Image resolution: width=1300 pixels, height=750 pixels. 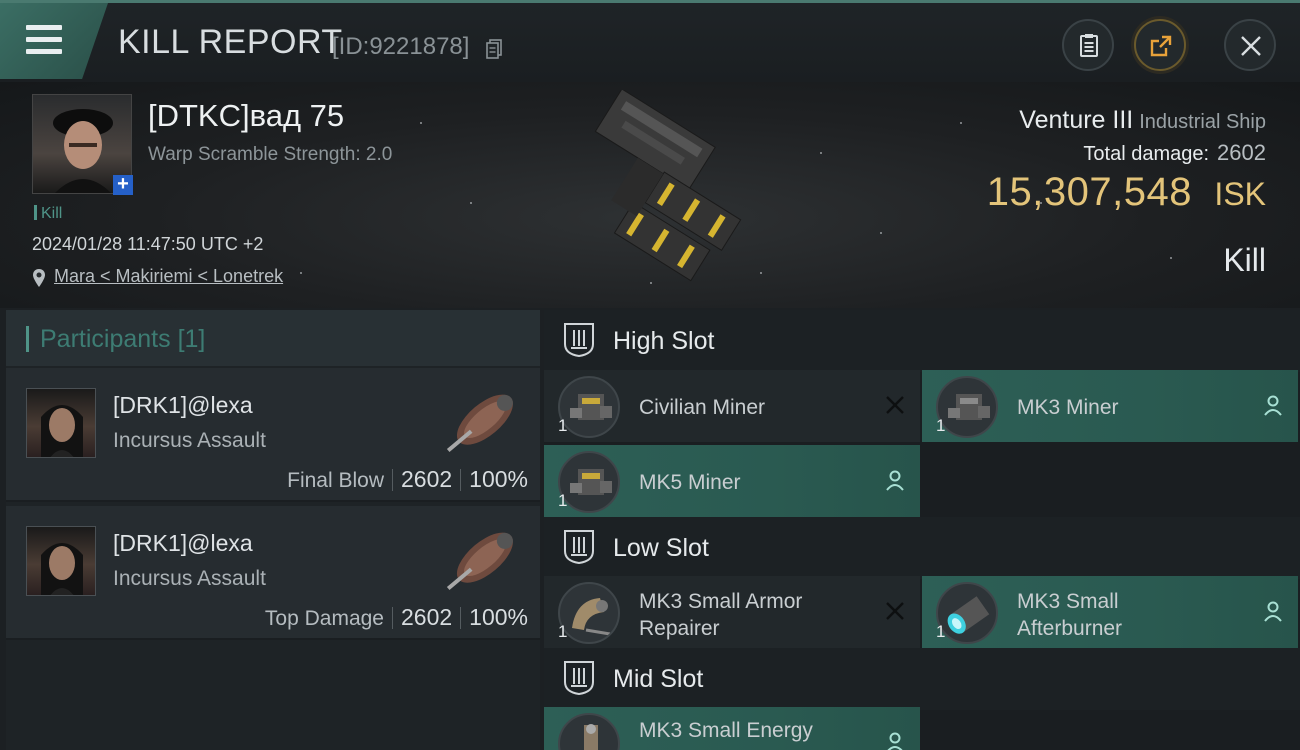 I want to click on close-icon, so click(x=1251, y=46).